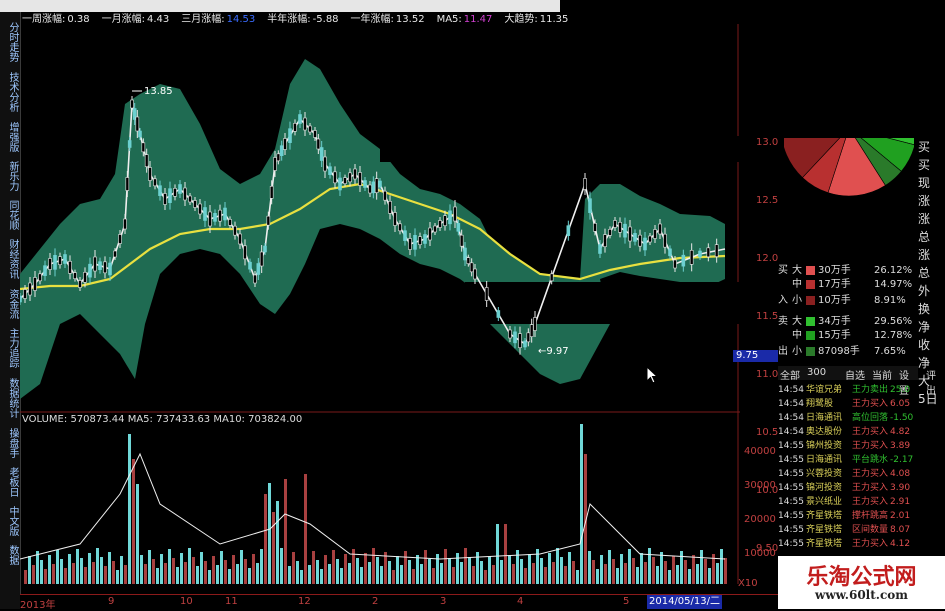  I want to click on trade-row: 14:55 齐星铁塔 区间数量 8.07, so click(848, 530).